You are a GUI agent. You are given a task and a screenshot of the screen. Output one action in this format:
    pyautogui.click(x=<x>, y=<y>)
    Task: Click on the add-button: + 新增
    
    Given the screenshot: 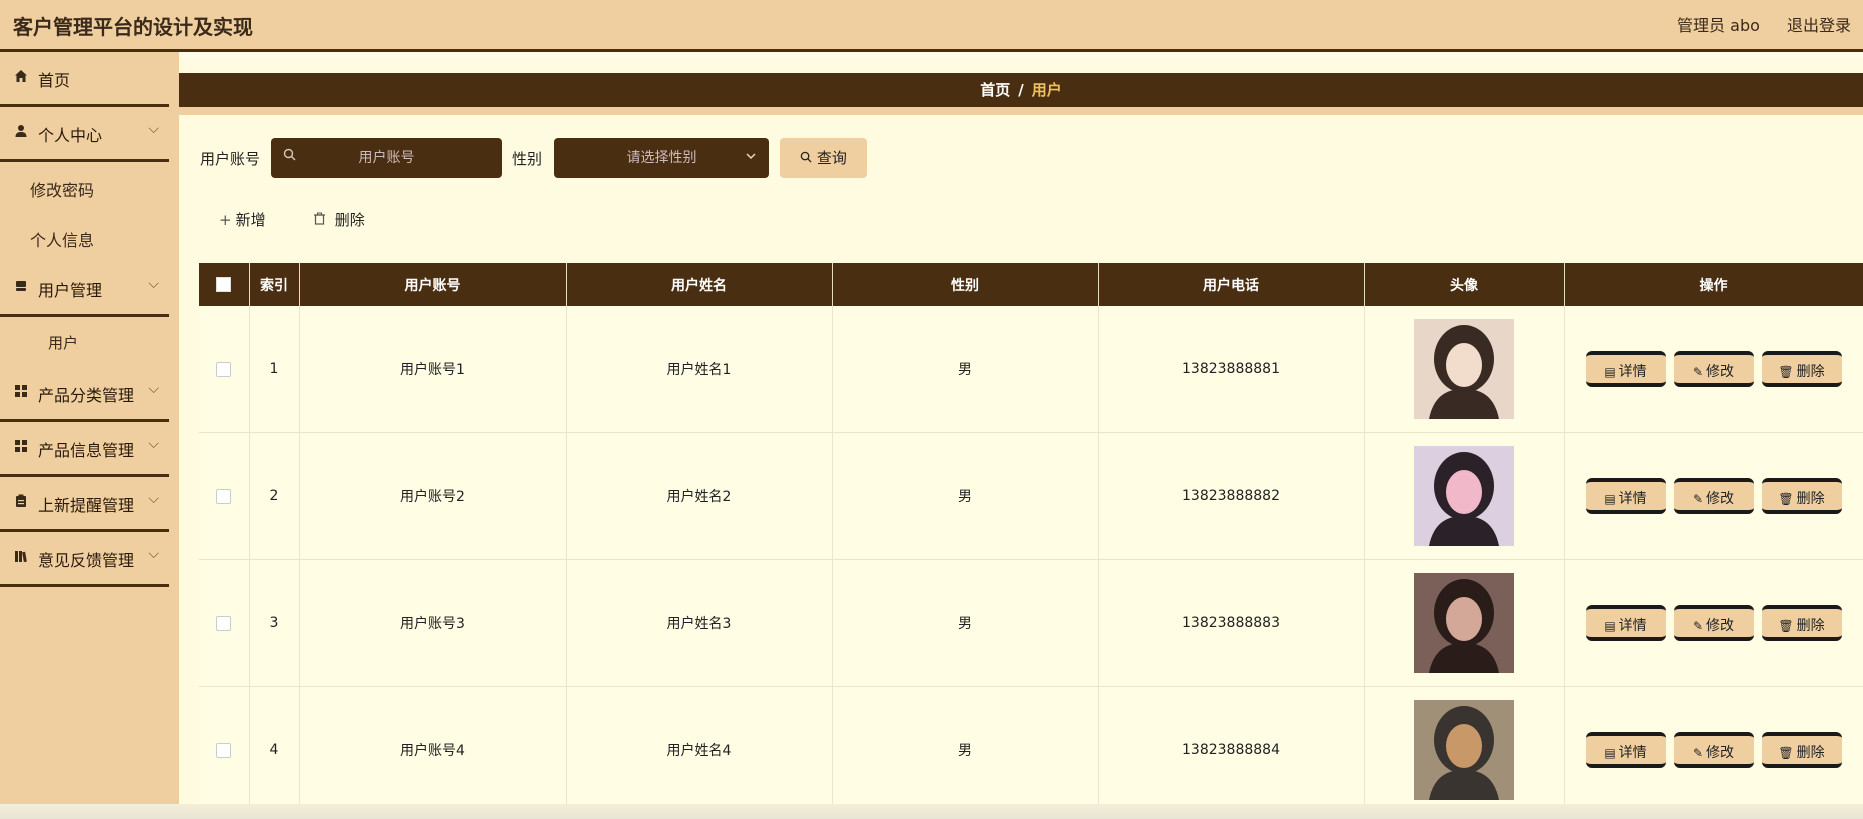 What is the action you would take?
    pyautogui.click(x=242, y=219)
    